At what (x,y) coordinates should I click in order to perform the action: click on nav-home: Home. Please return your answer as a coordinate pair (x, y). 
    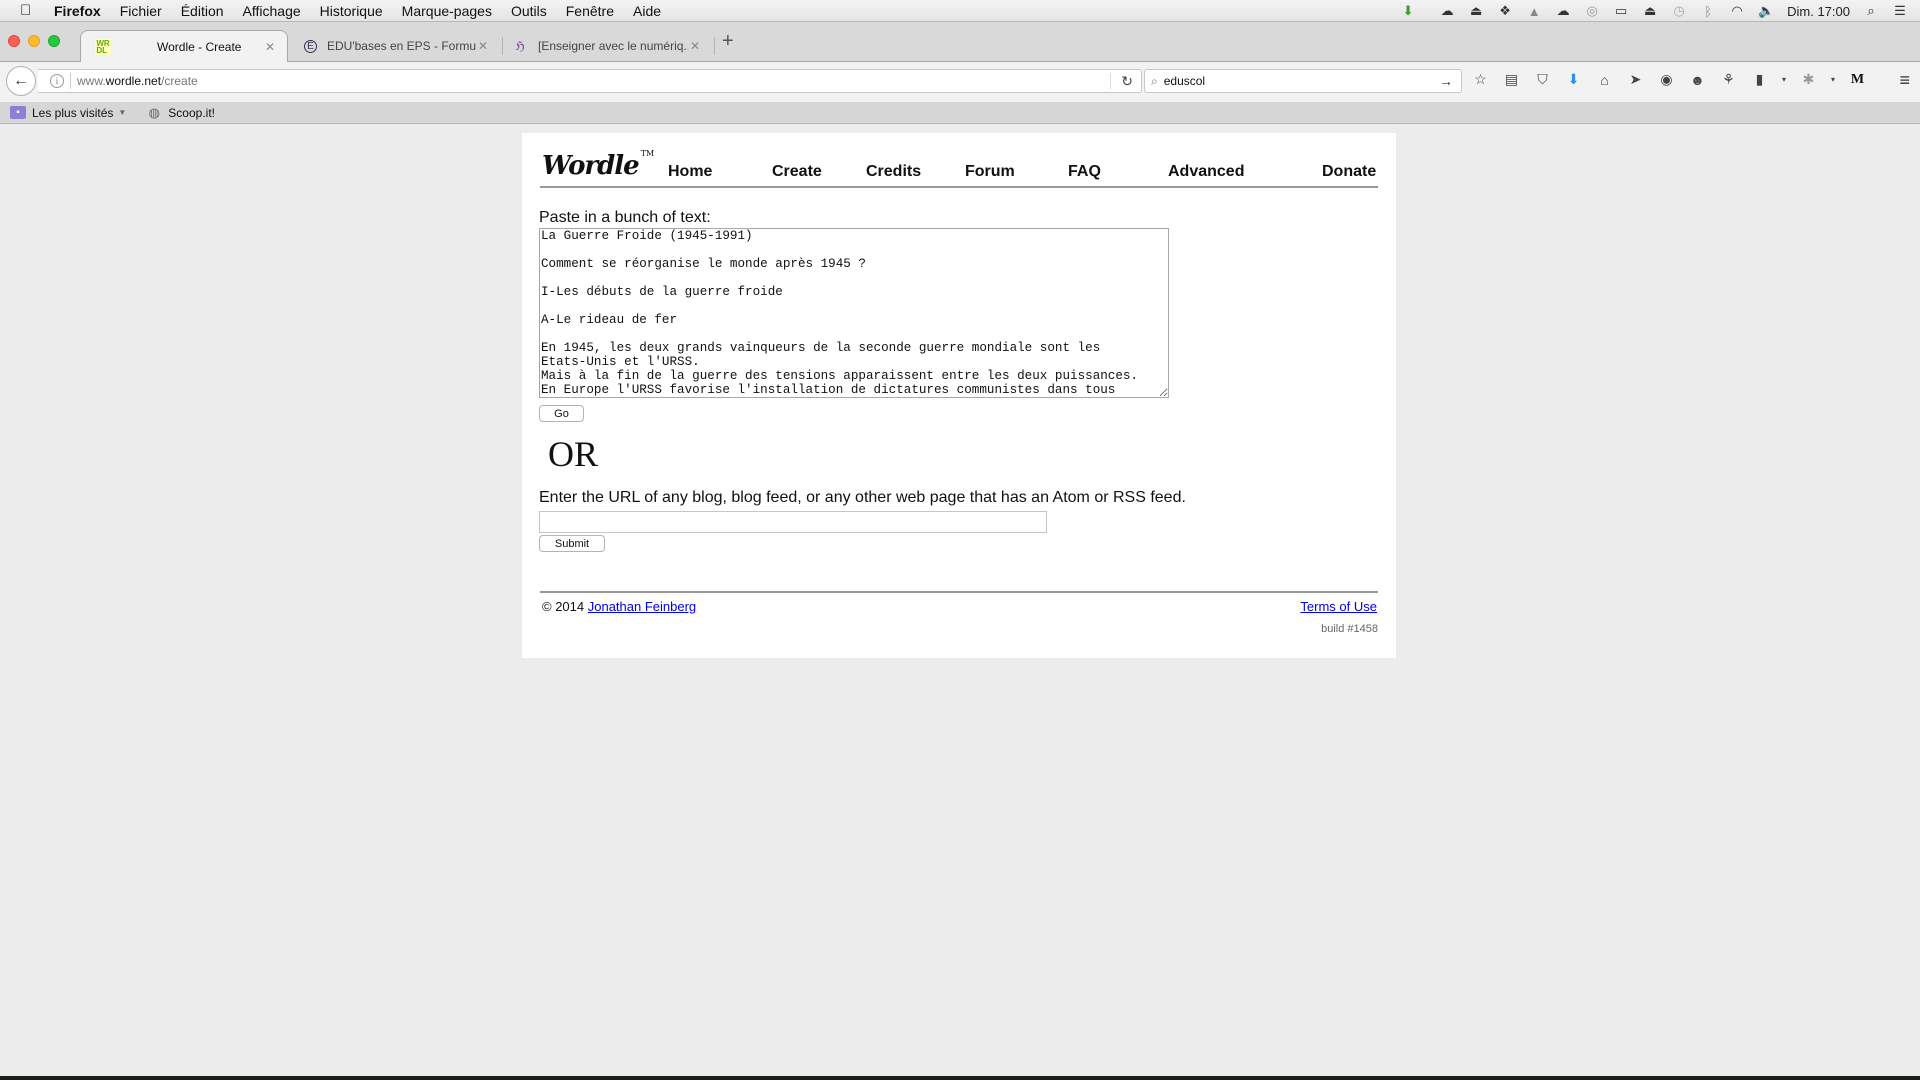
    Looking at the image, I should click on (690, 172).